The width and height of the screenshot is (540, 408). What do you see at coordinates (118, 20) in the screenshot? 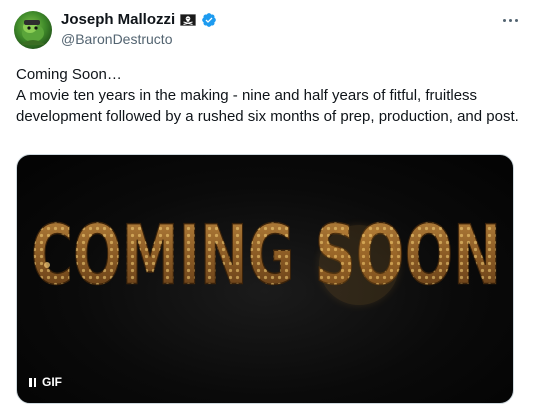
I see `author-display-name: Joseph Mallozzi` at bounding box center [118, 20].